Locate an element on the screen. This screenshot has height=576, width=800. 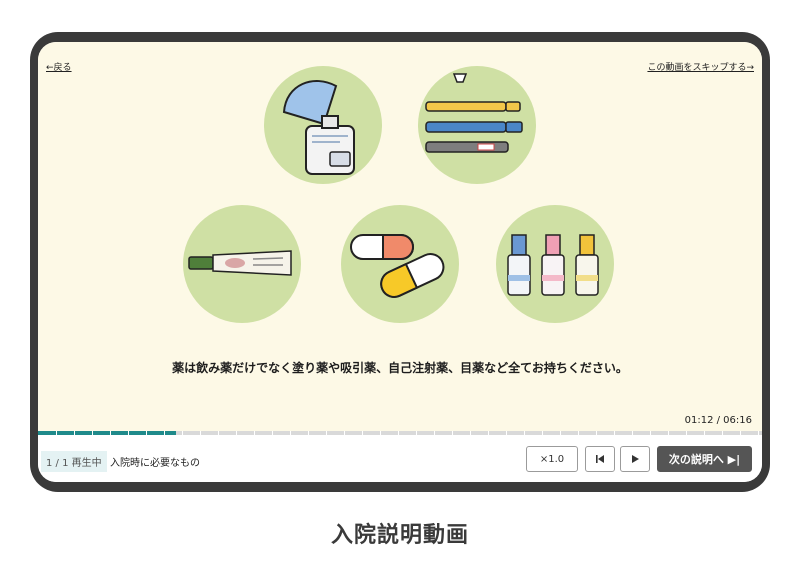
ointment-tube-icon is located at coordinates (240, 263).